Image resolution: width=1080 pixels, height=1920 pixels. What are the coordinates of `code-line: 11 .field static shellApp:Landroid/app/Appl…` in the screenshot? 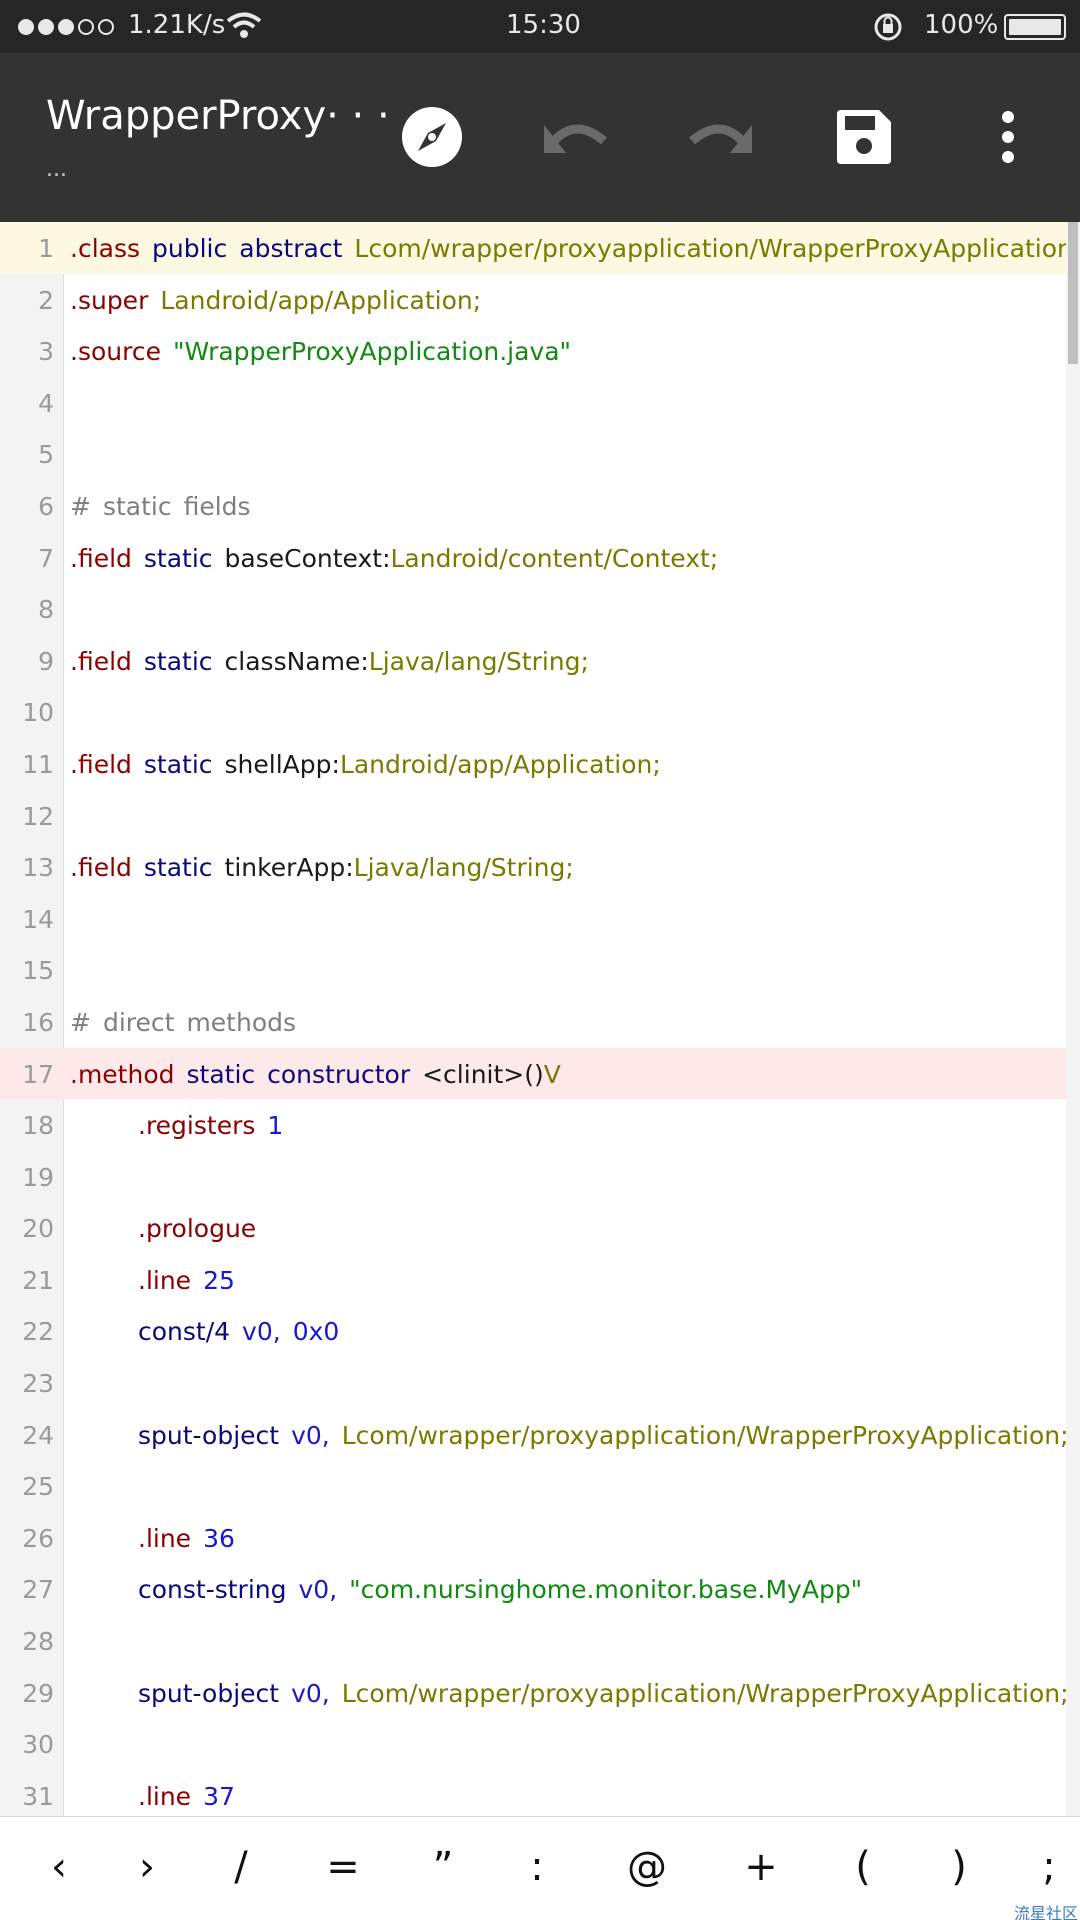 It's located at (540, 764).